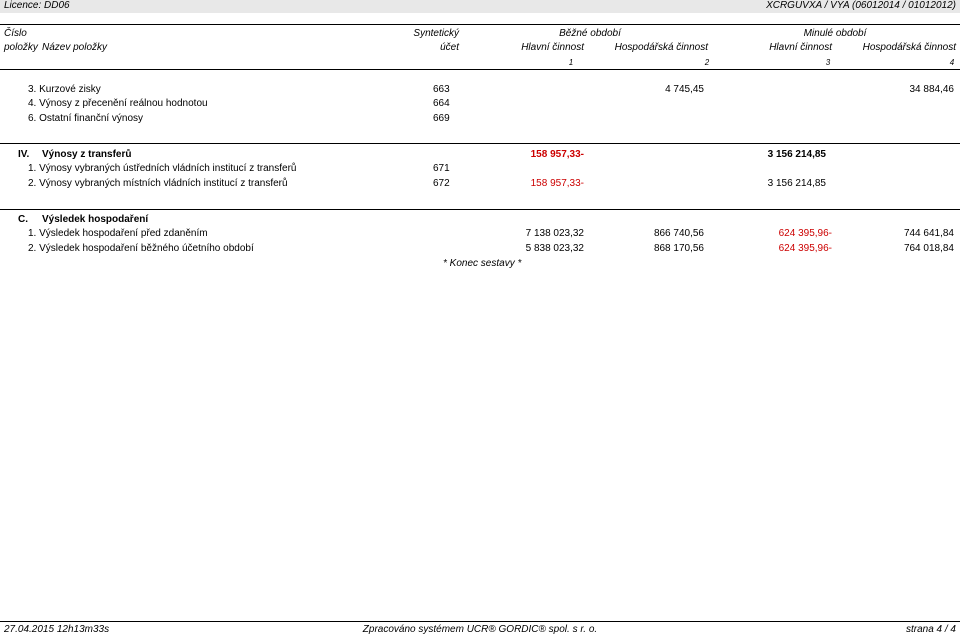 Image resolution: width=960 pixels, height=637 pixels. What do you see at coordinates (928, 248) in the screenshot?
I see `row-vh-bezneho-c4: 764 018,84` at bounding box center [928, 248].